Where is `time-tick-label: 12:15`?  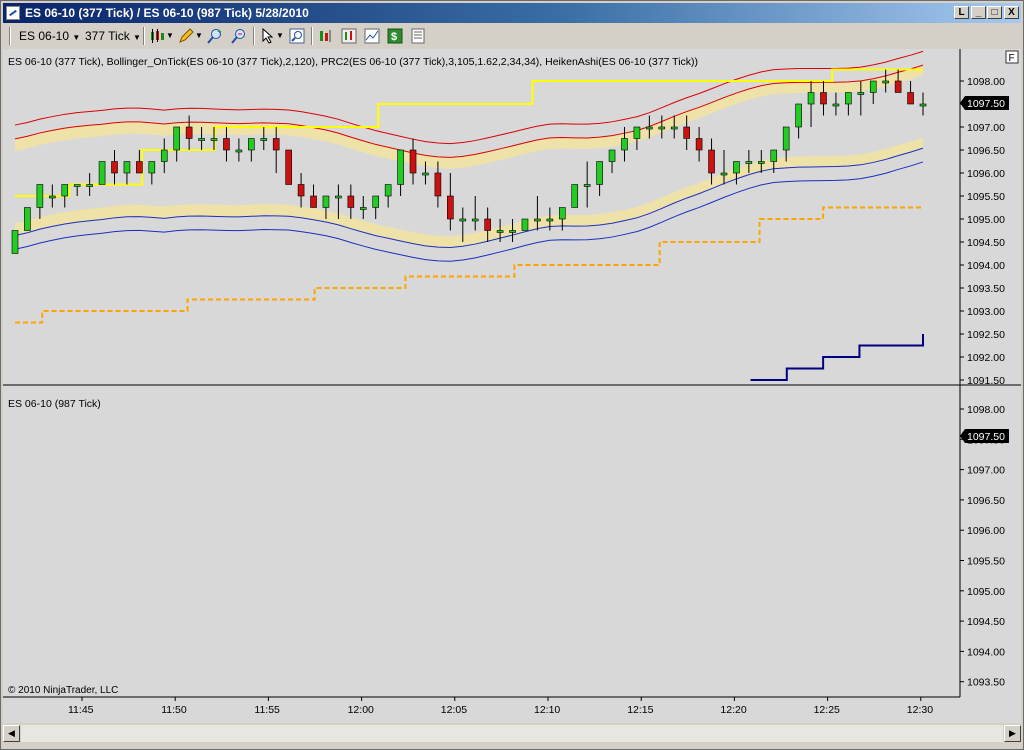 time-tick-label: 12:15 is located at coordinates (640, 710).